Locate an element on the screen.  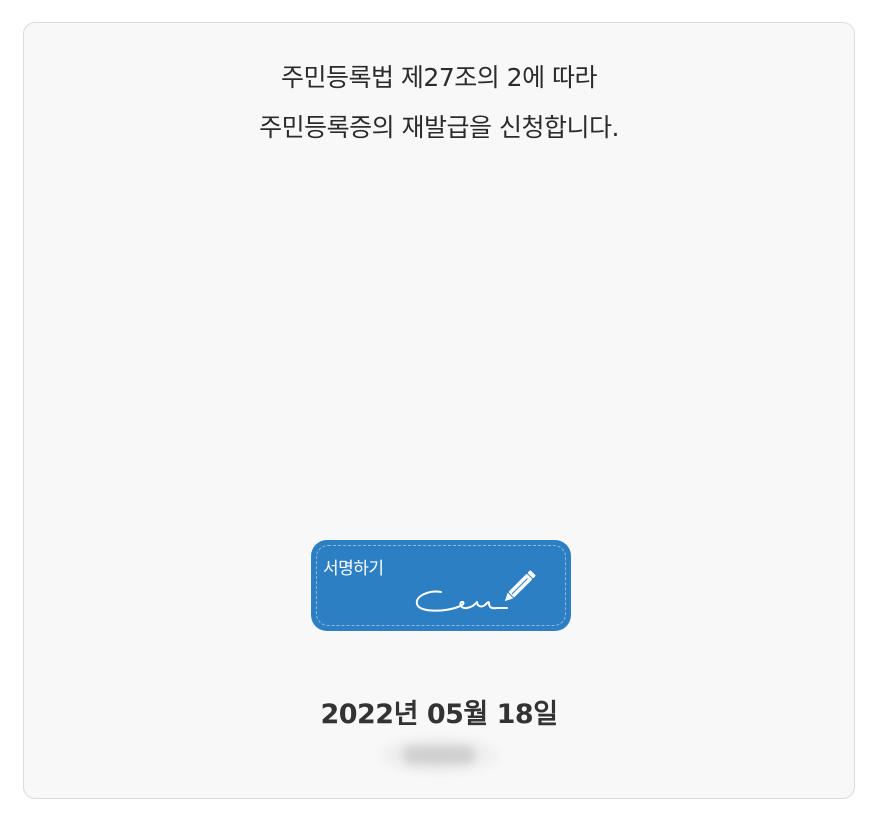
sign-button-label: 서명하기 is located at coordinates (353, 569).